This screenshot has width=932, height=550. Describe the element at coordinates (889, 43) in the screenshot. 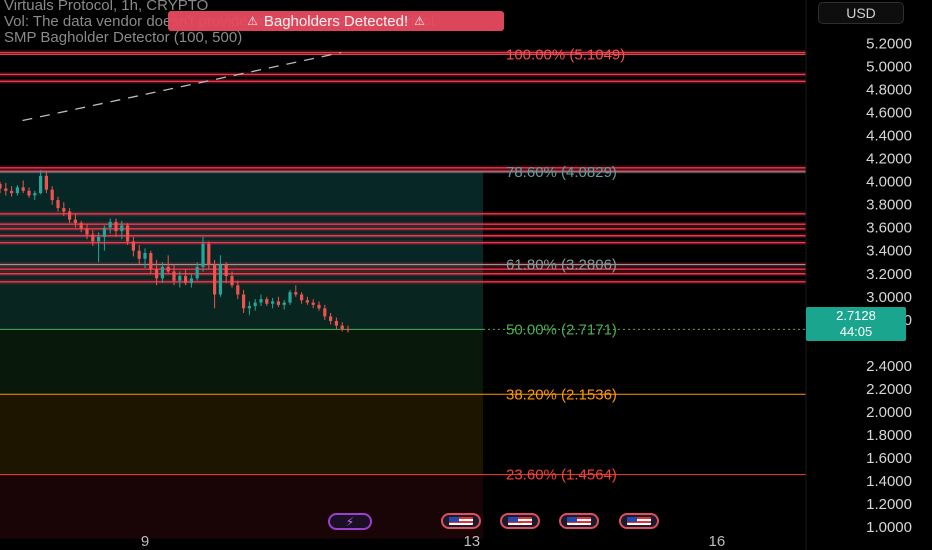

I see `price-tick-label: 5.2000` at that location.